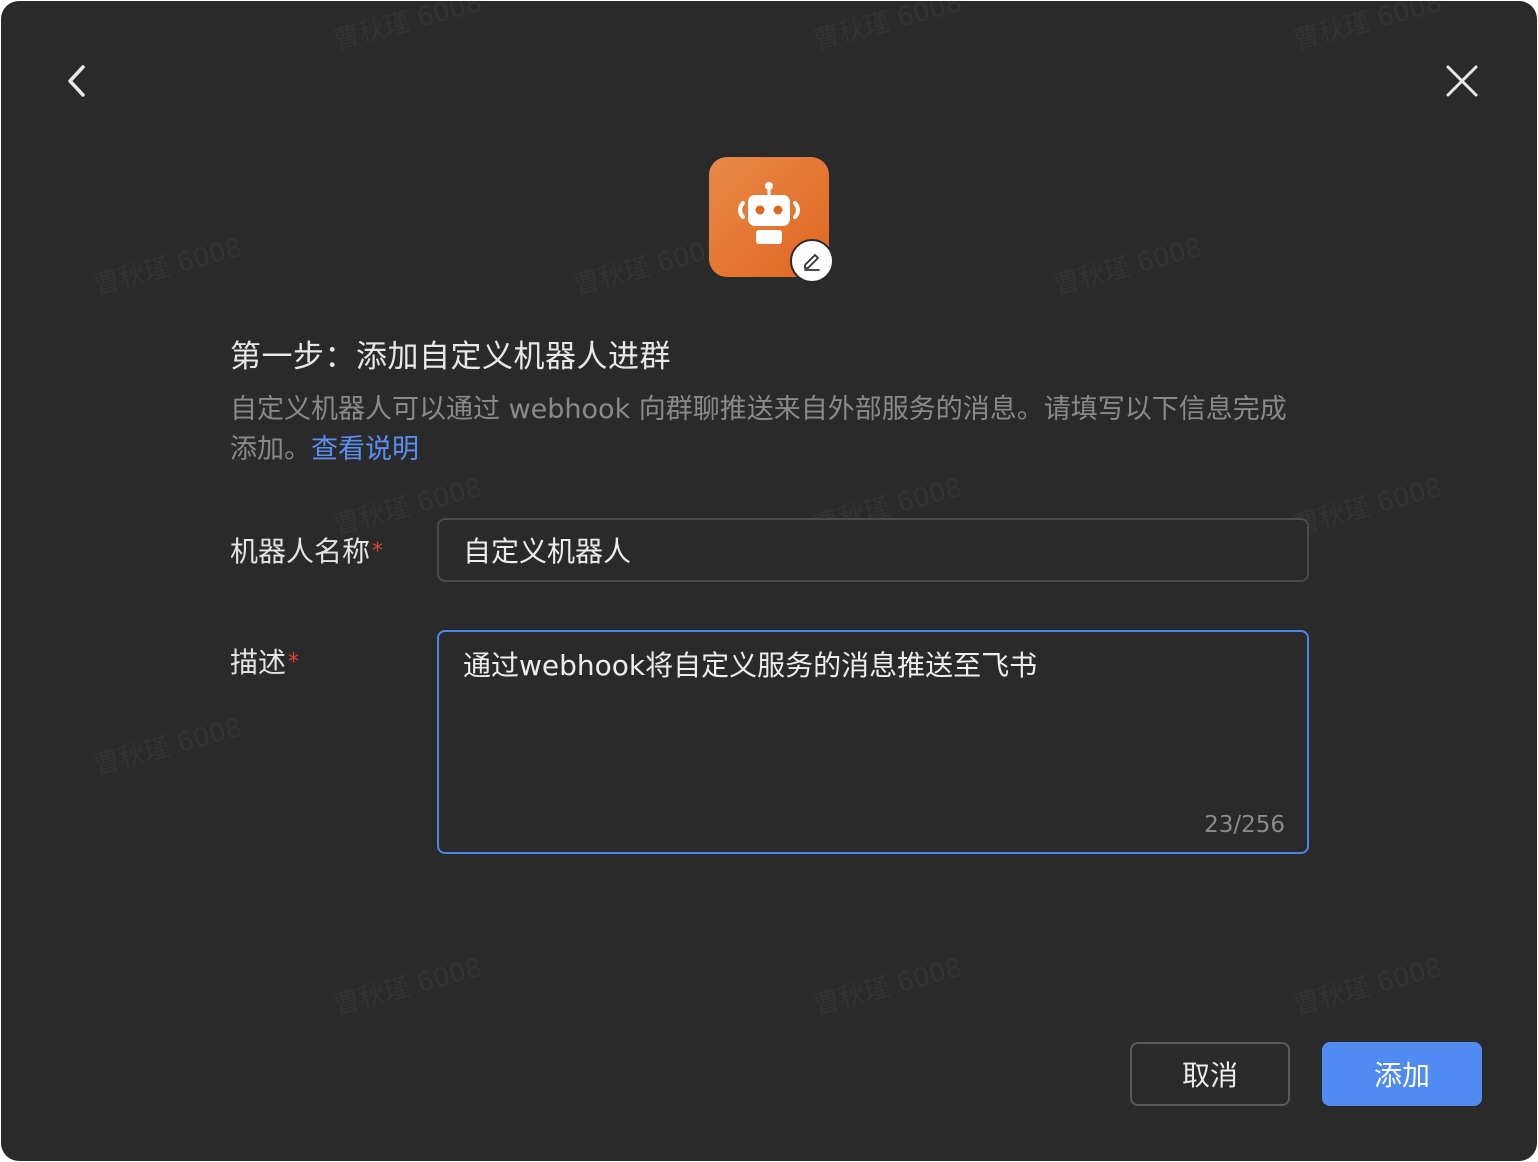 Image resolution: width=1538 pixels, height=1162 pixels. I want to click on pencil-icon, so click(812, 262).